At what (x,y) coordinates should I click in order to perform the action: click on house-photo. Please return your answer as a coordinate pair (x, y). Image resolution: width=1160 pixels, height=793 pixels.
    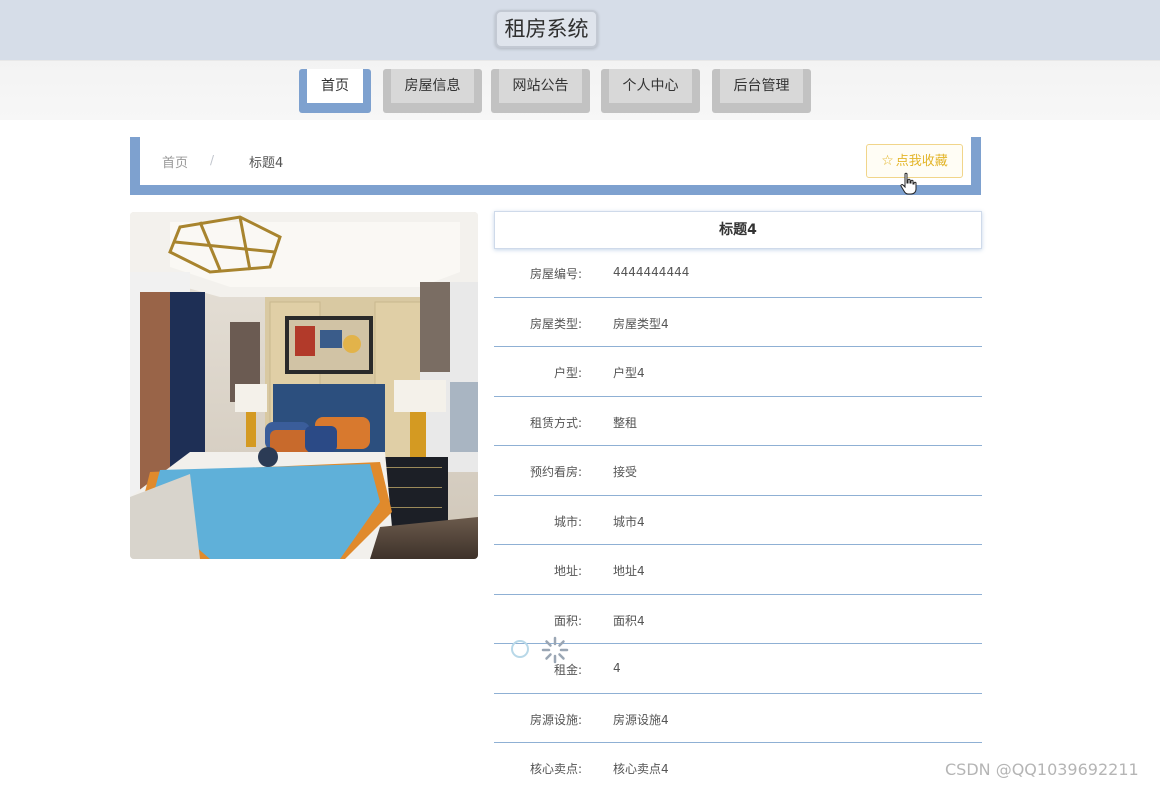
    Looking at the image, I should click on (304, 385).